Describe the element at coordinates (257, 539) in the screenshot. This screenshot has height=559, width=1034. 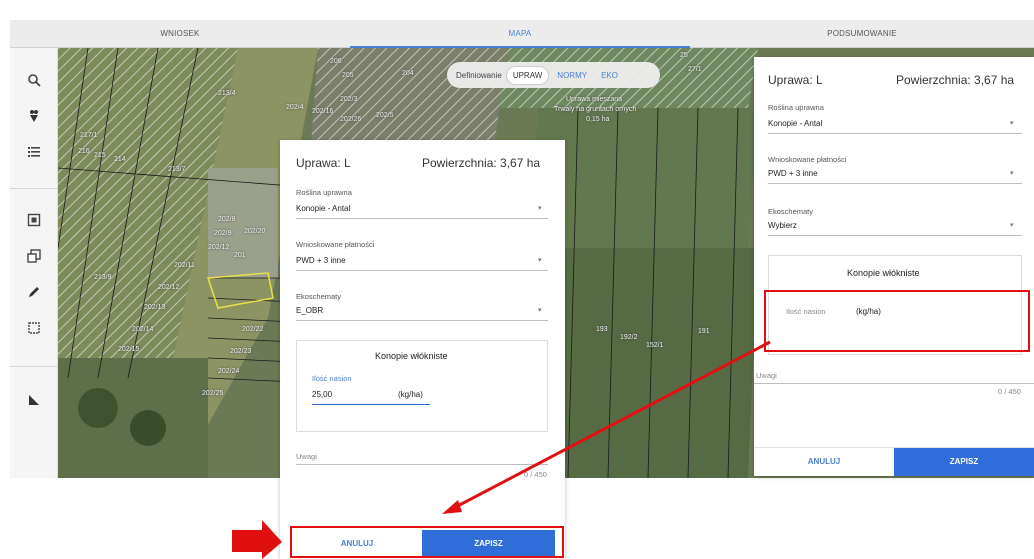
I see `arrow-right-icon` at that location.